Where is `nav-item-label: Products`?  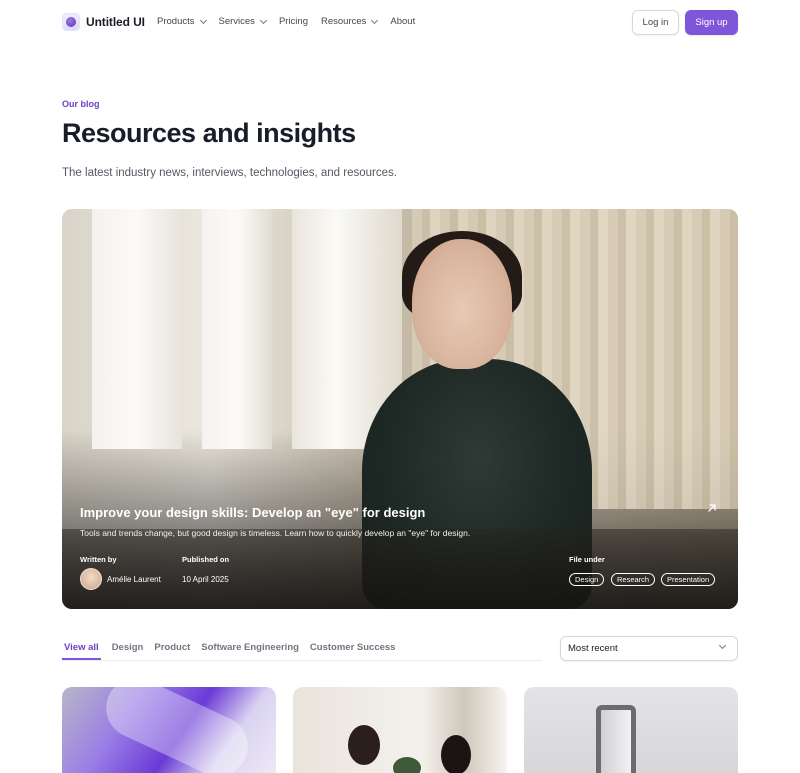 nav-item-label: Products is located at coordinates (176, 21).